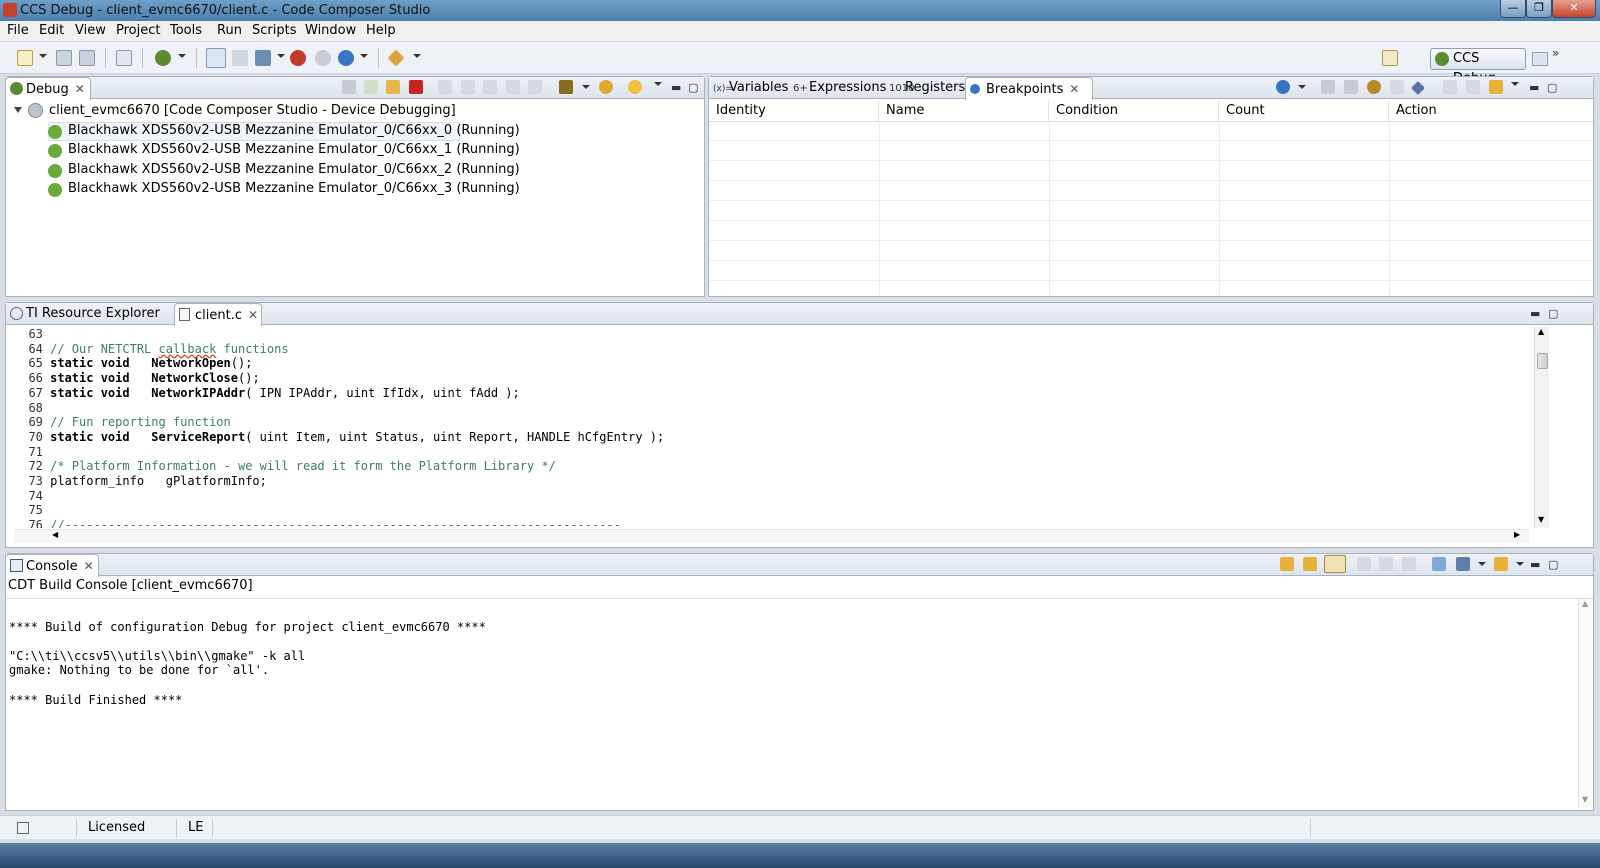 This screenshot has width=1600, height=868. What do you see at coordinates (1374, 87) in the screenshot?
I see `breakpoint-properties-icon` at bounding box center [1374, 87].